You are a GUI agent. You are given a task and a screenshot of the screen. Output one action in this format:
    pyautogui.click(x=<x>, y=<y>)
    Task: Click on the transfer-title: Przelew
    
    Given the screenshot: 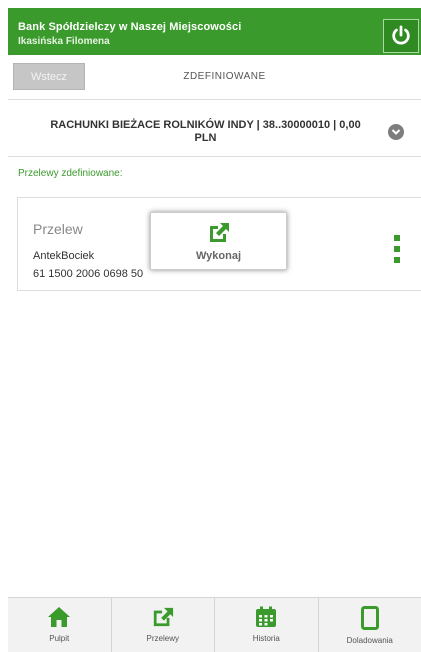 What is the action you would take?
    pyautogui.click(x=58, y=229)
    